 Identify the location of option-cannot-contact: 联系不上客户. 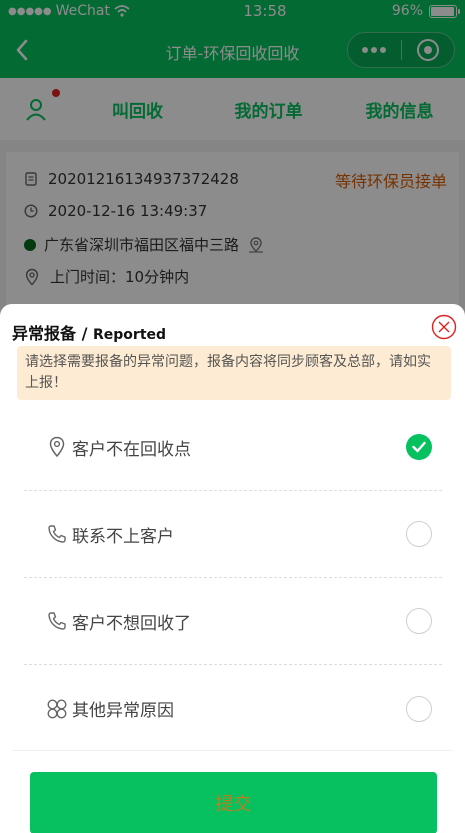
(233, 534).